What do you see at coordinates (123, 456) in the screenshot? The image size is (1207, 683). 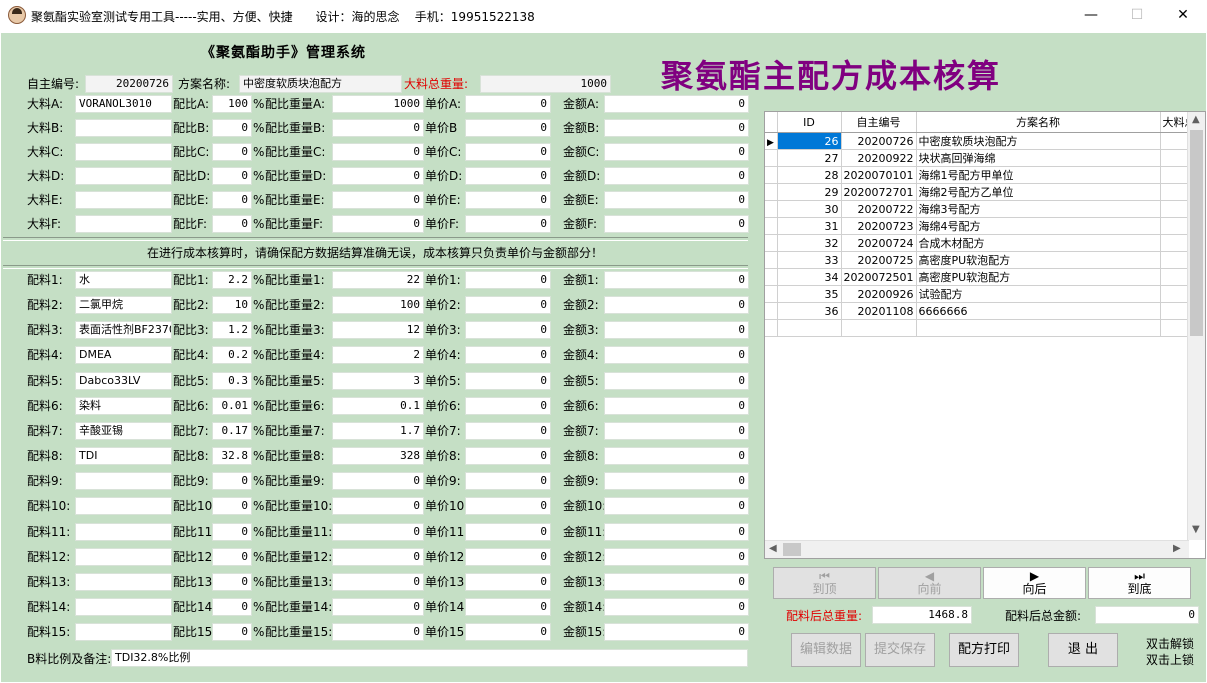 I see `material-name-field: TDI` at bounding box center [123, 456].